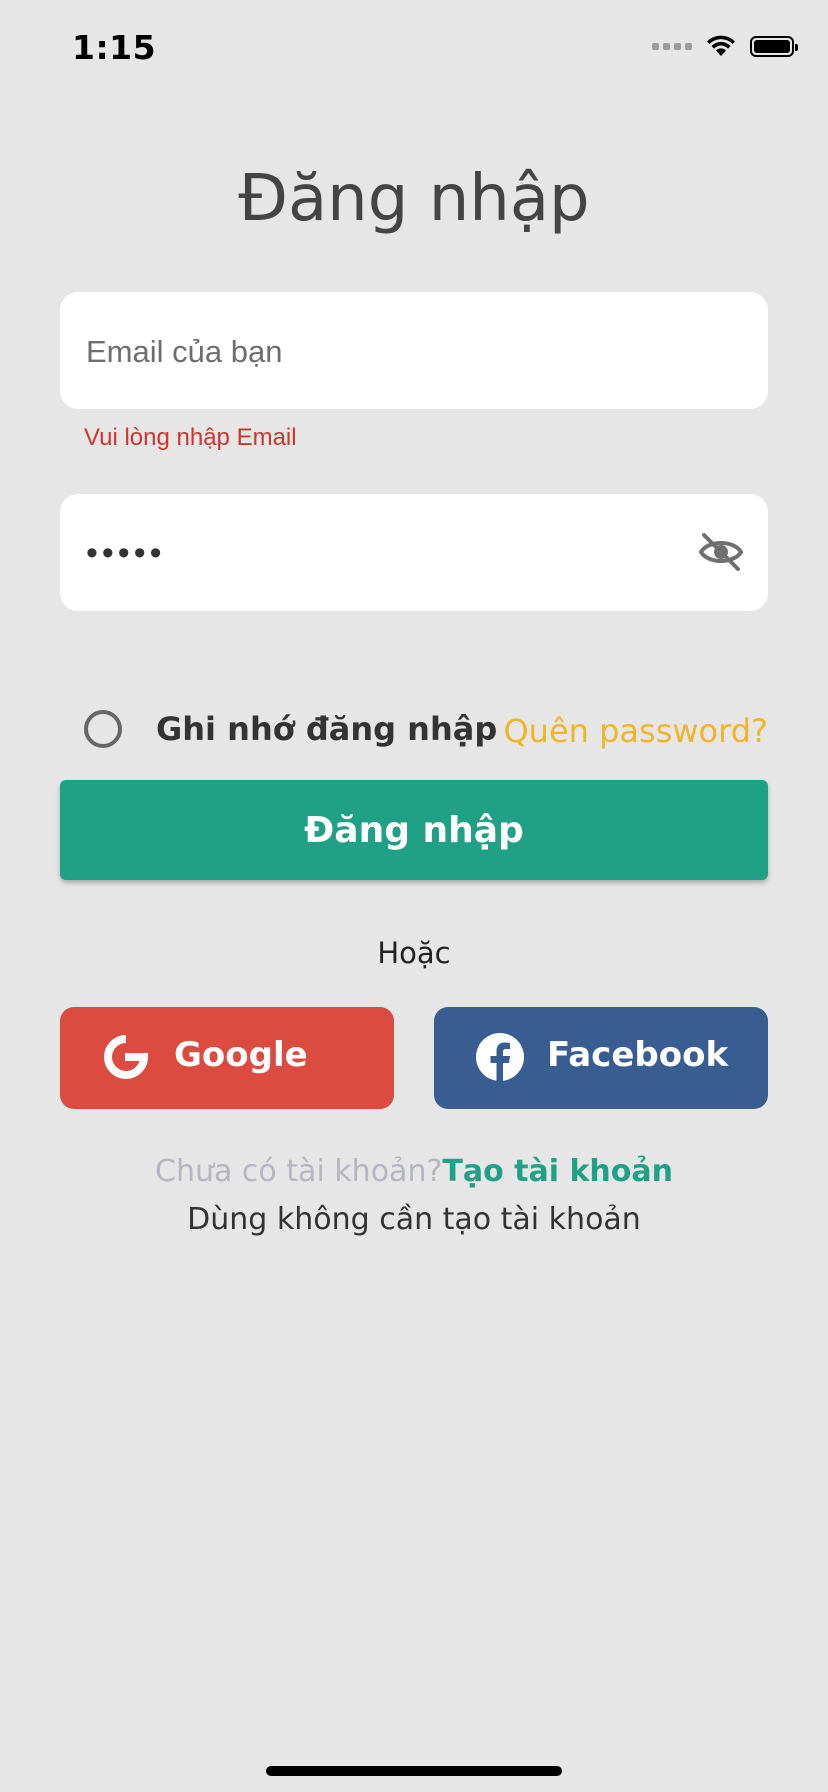 The width and height of the screenshot is (828, 1792). I want to click on signup-row: Chưa có tài khoản?Tạo tài khoản, so click(414, 1171).